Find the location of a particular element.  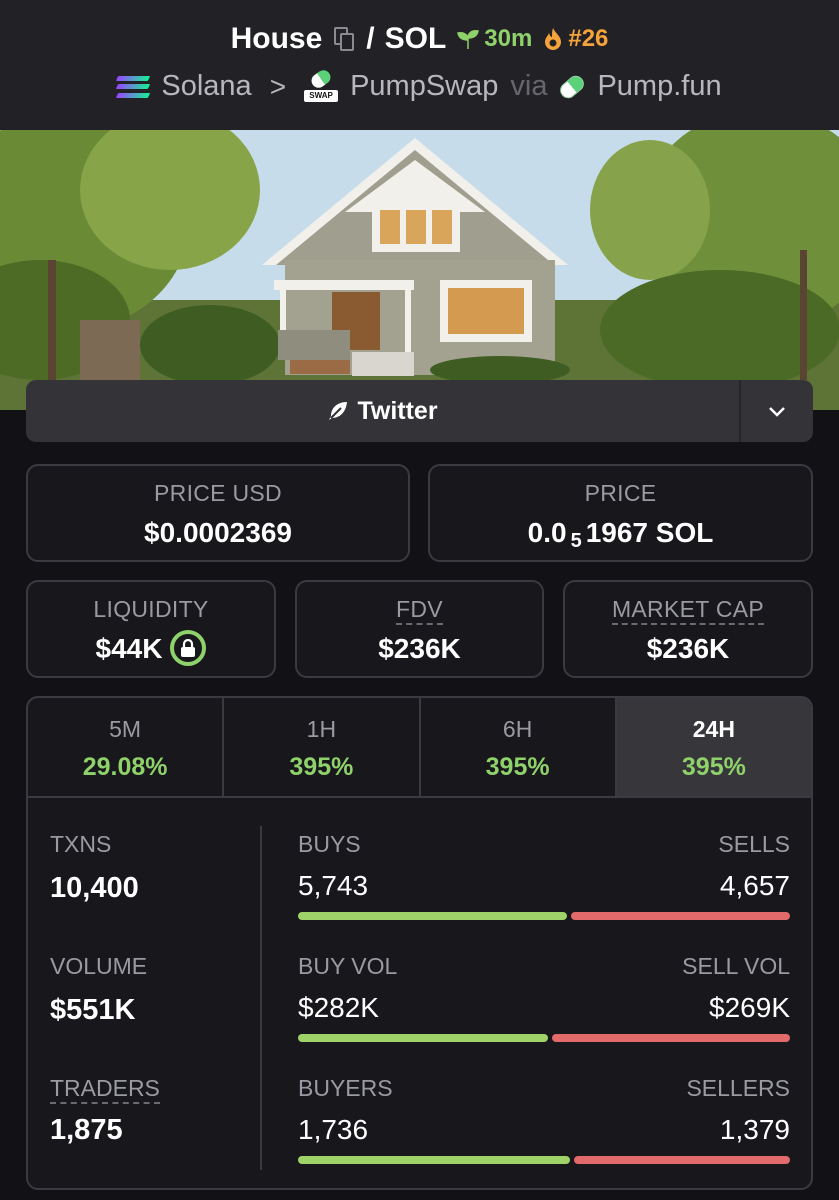

buys-label: BUYS is located at coordinates (329, 844).